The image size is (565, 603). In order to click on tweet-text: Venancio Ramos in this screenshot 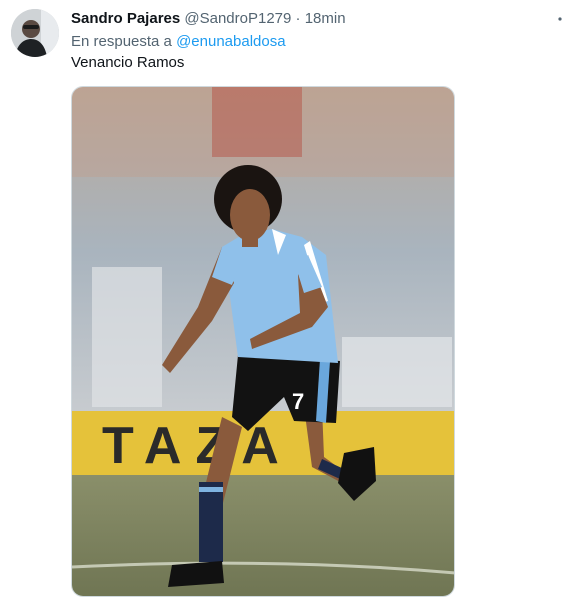, I will do `click(128, 62)`.